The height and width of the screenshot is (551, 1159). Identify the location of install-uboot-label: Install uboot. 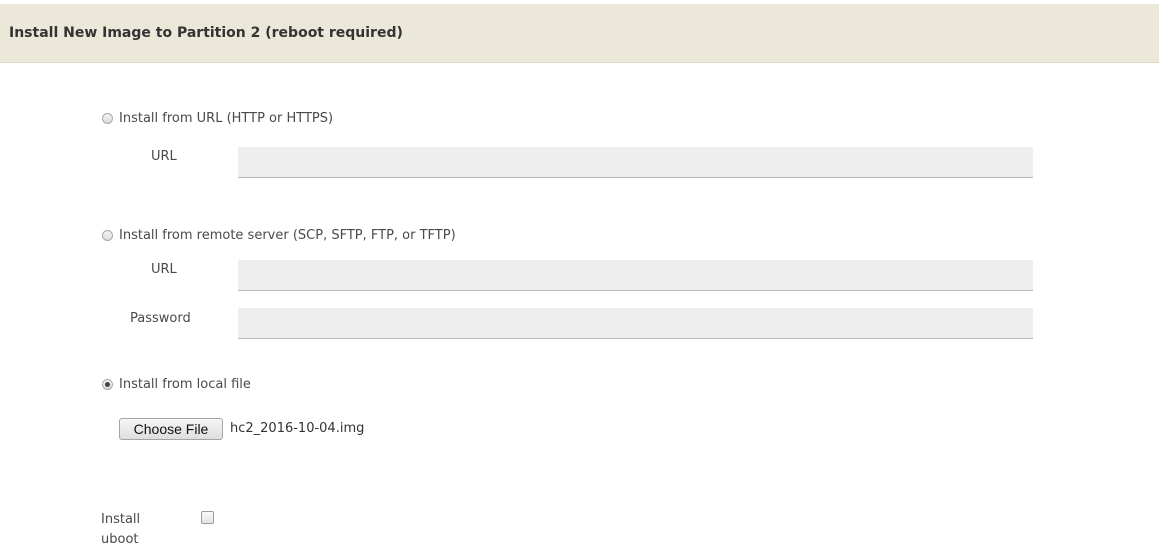
(121, 529).